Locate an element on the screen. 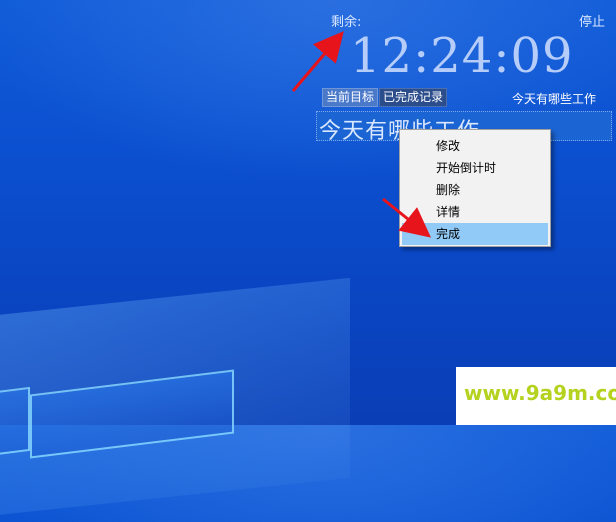  tab-completed-records: 已完成记录 is located at coordinates (413, 97).